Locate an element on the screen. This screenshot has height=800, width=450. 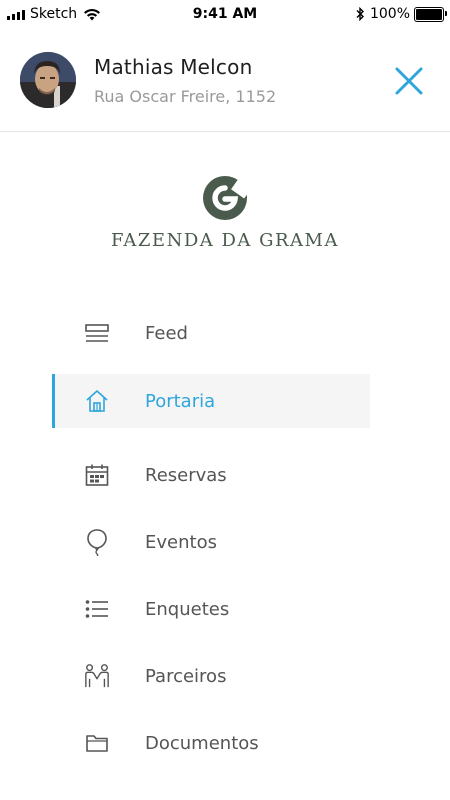
menu-item-label: Portaria is located at coordinates (180, 401).